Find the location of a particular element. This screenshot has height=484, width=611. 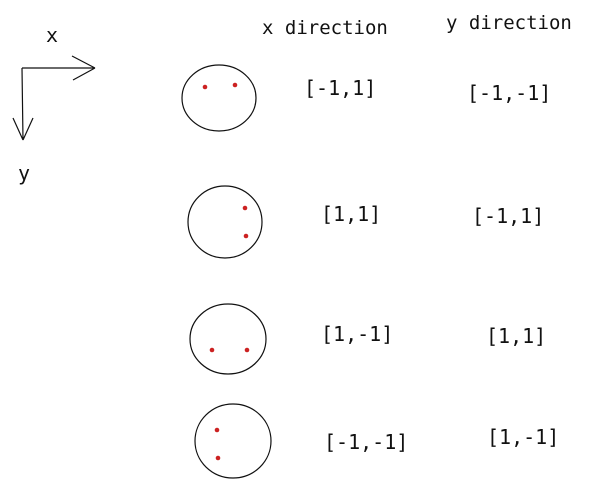

row-3-y-direction: [1,1] is located at coordinates (516, 336).